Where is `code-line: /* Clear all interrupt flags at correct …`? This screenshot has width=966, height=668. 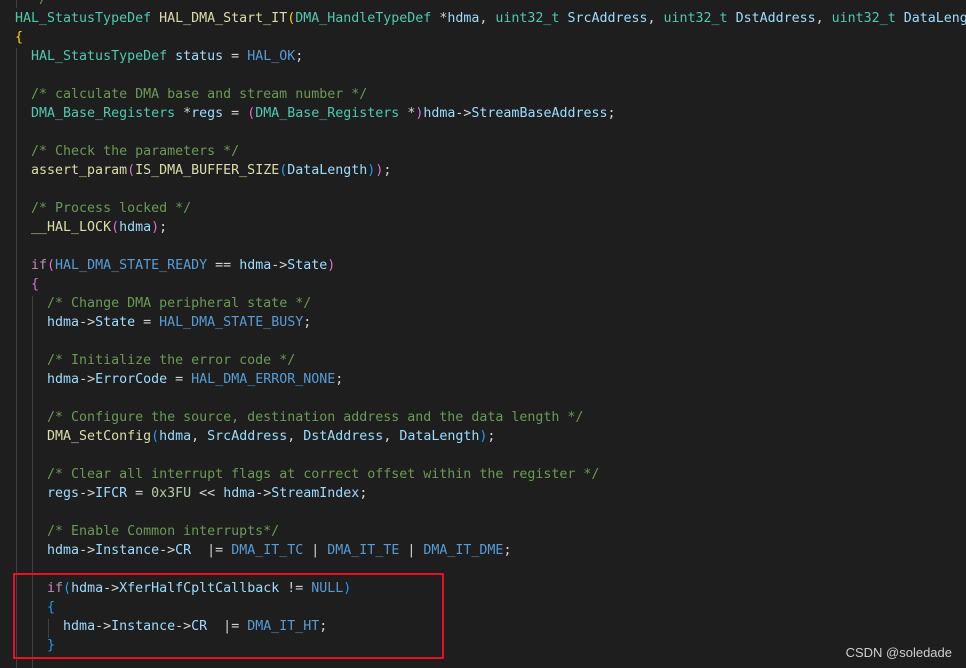 code-line: /* Clear all interrupt flags at correct … is located at coordinates (307, 474).